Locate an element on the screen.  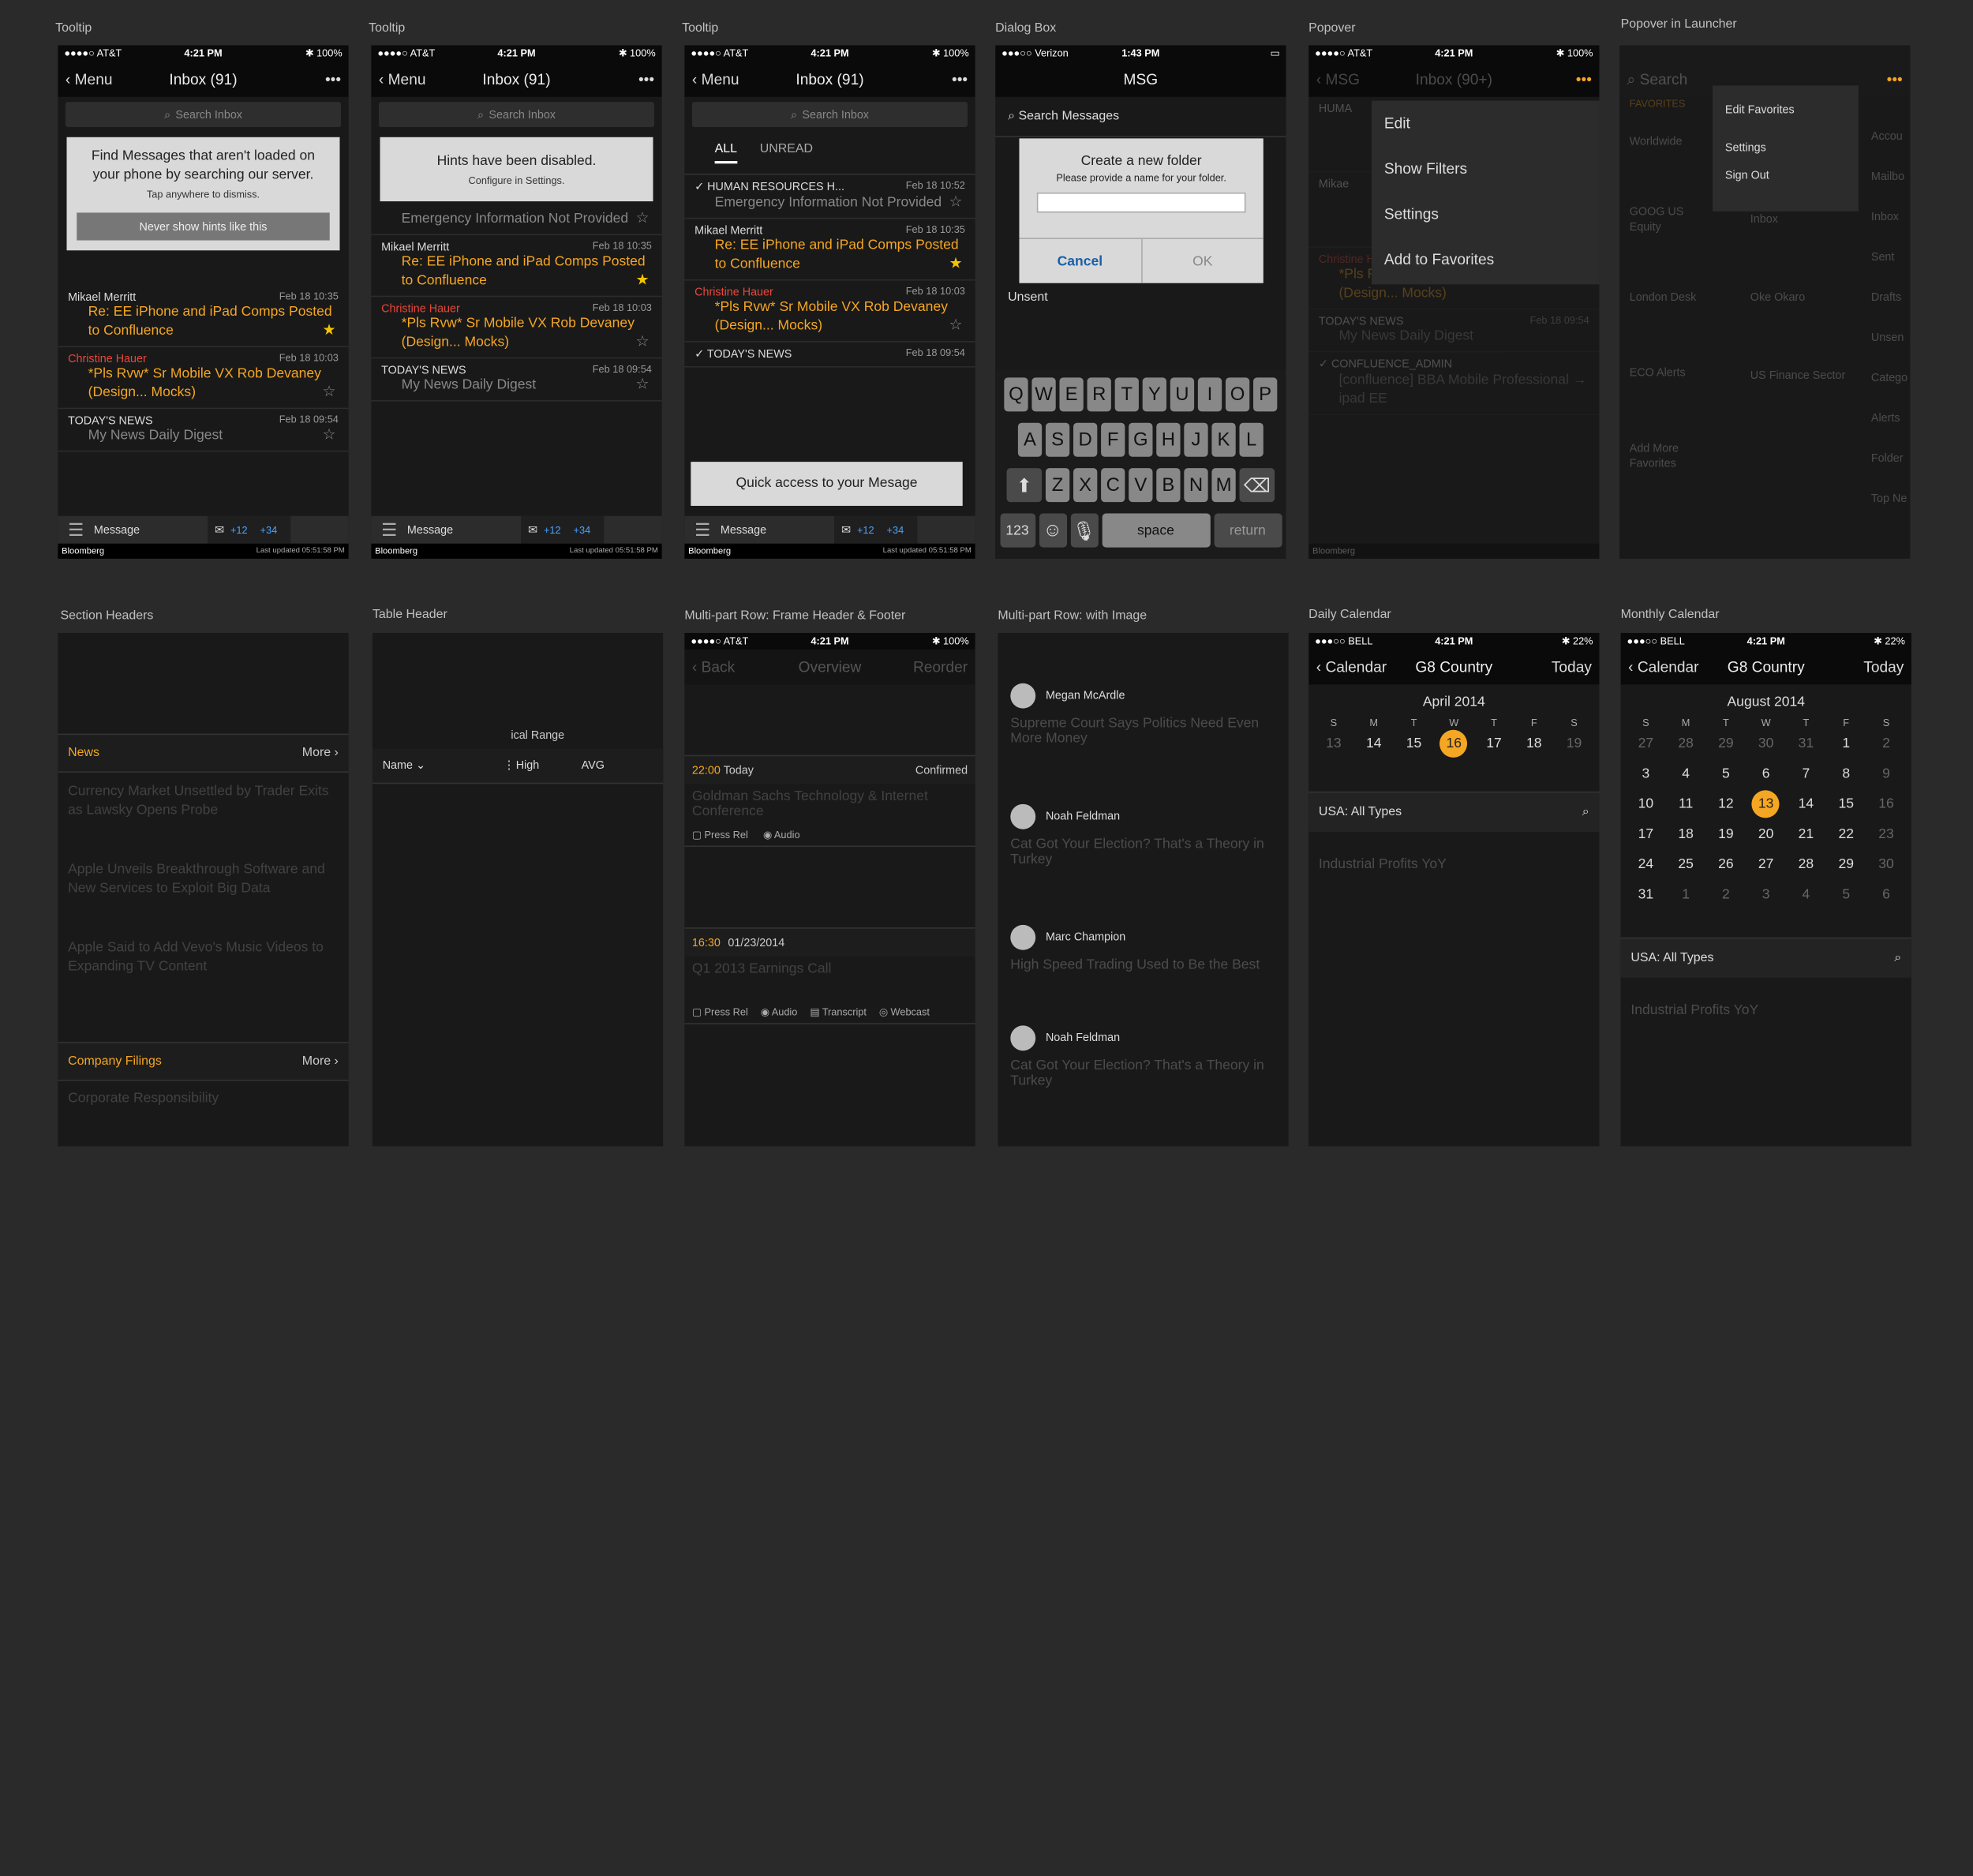
key-p: P is located at coordinates (1265, 394).